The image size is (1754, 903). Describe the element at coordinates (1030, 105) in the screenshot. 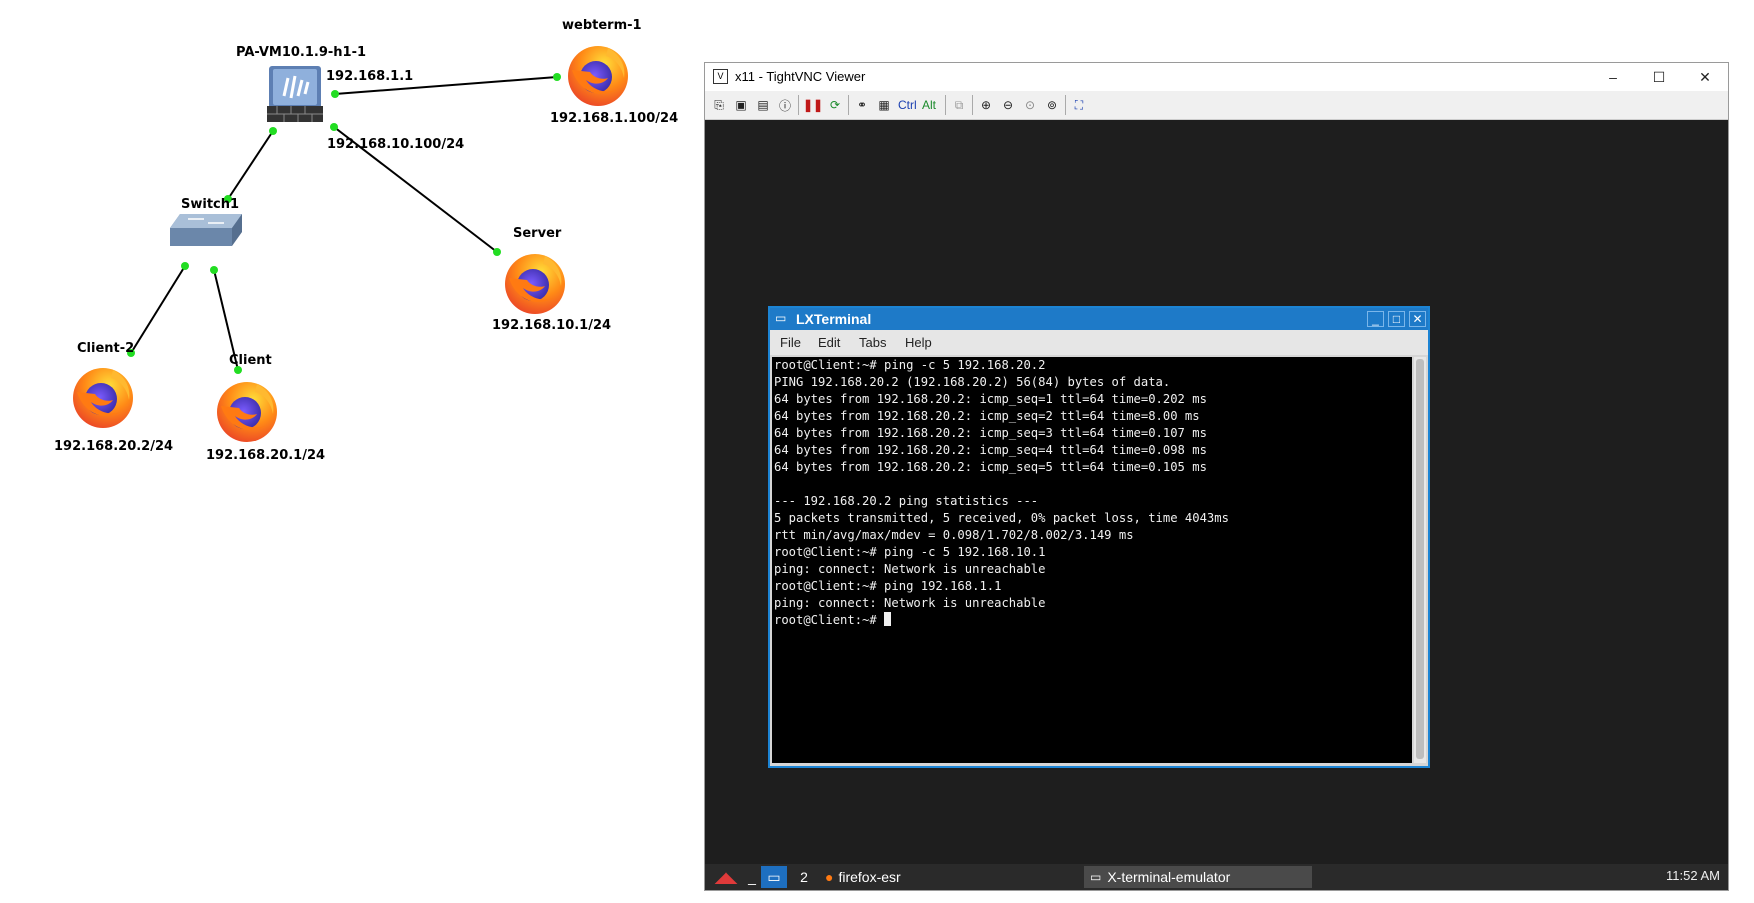

I see `zoom-100-icon: ⊙` at that location.